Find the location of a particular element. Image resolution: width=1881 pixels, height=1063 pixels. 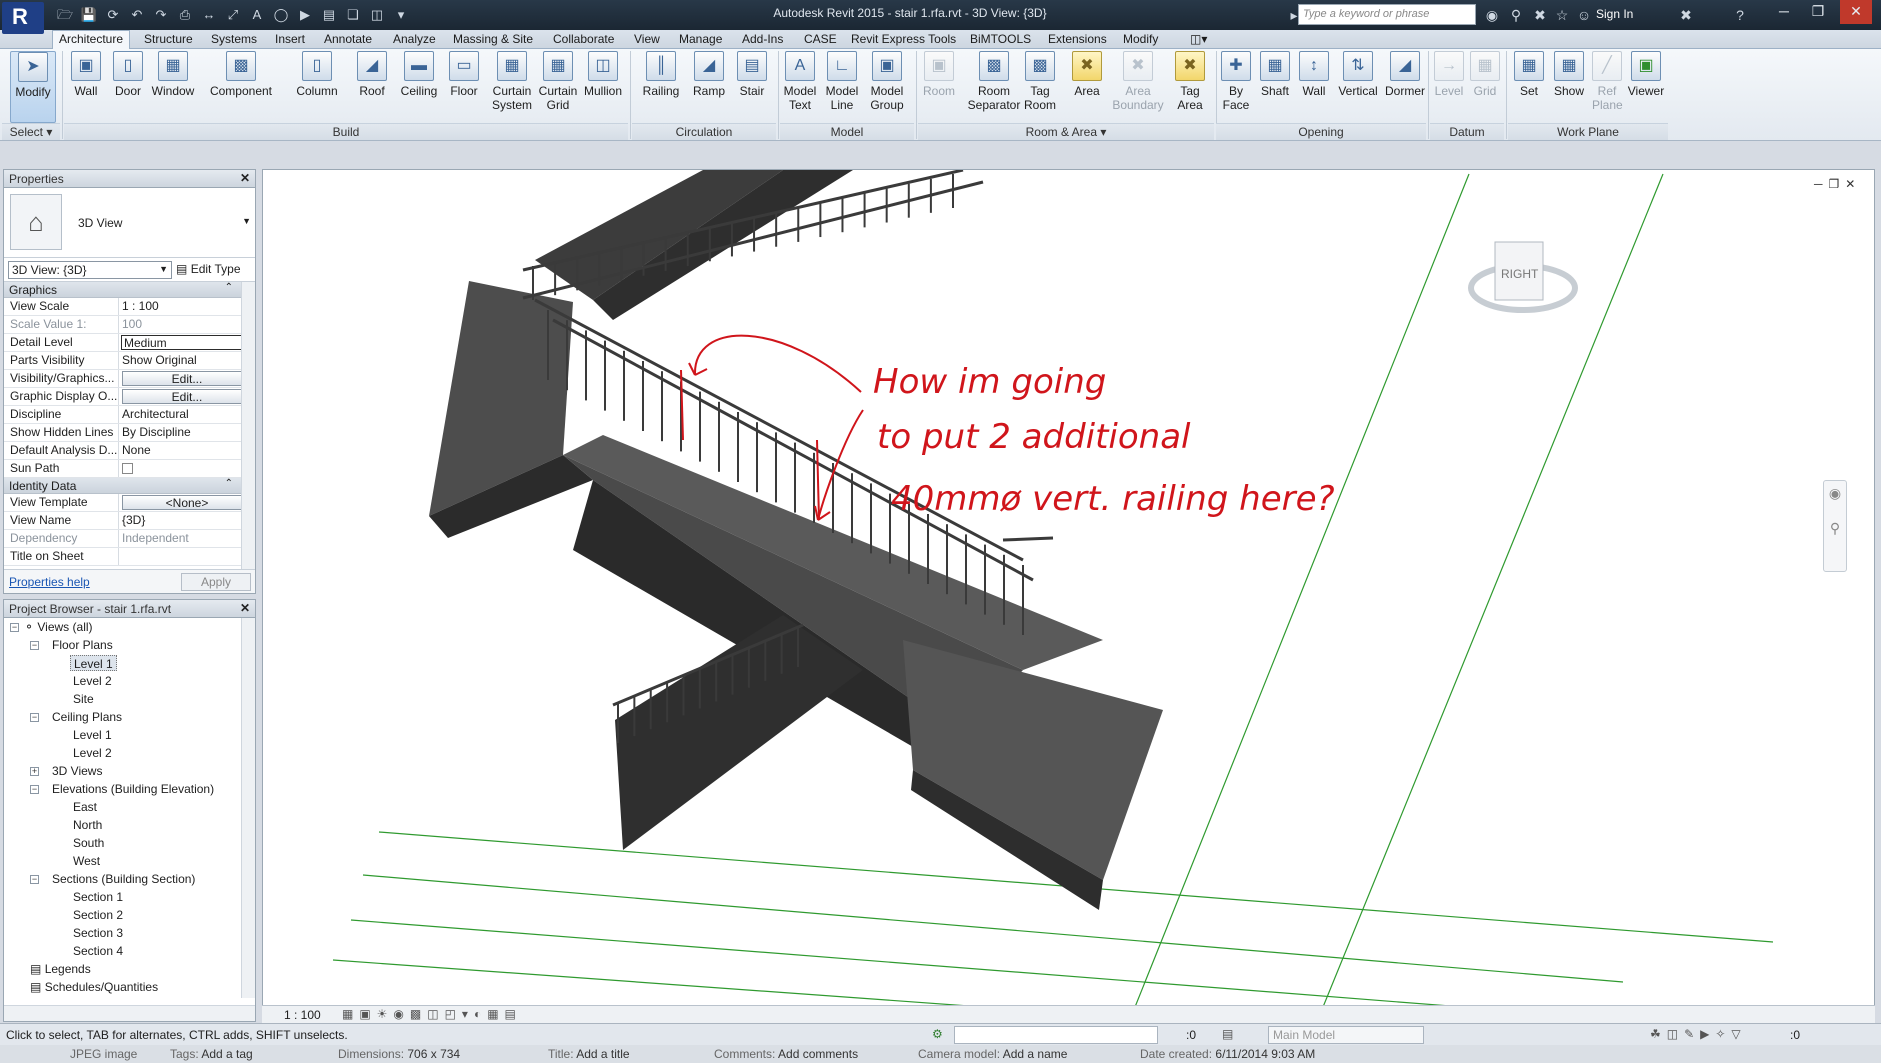

property-row: Parts Visibility Show Original is located at coordinates (129, 361).